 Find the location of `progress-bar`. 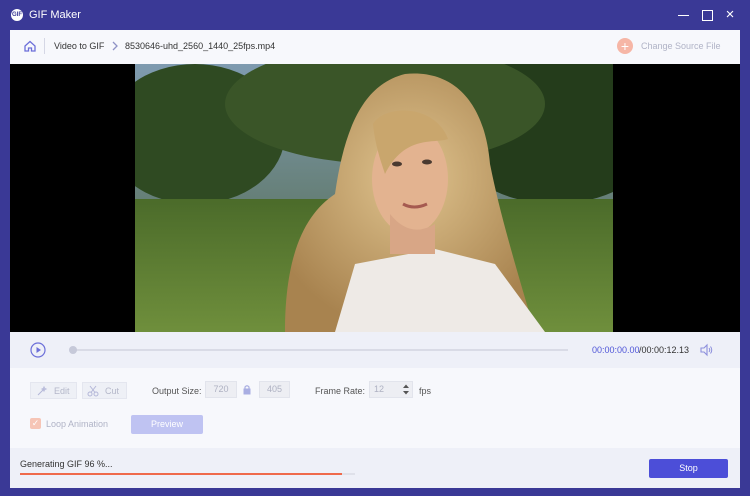

progress-bar is located at coordinates (187, 474).